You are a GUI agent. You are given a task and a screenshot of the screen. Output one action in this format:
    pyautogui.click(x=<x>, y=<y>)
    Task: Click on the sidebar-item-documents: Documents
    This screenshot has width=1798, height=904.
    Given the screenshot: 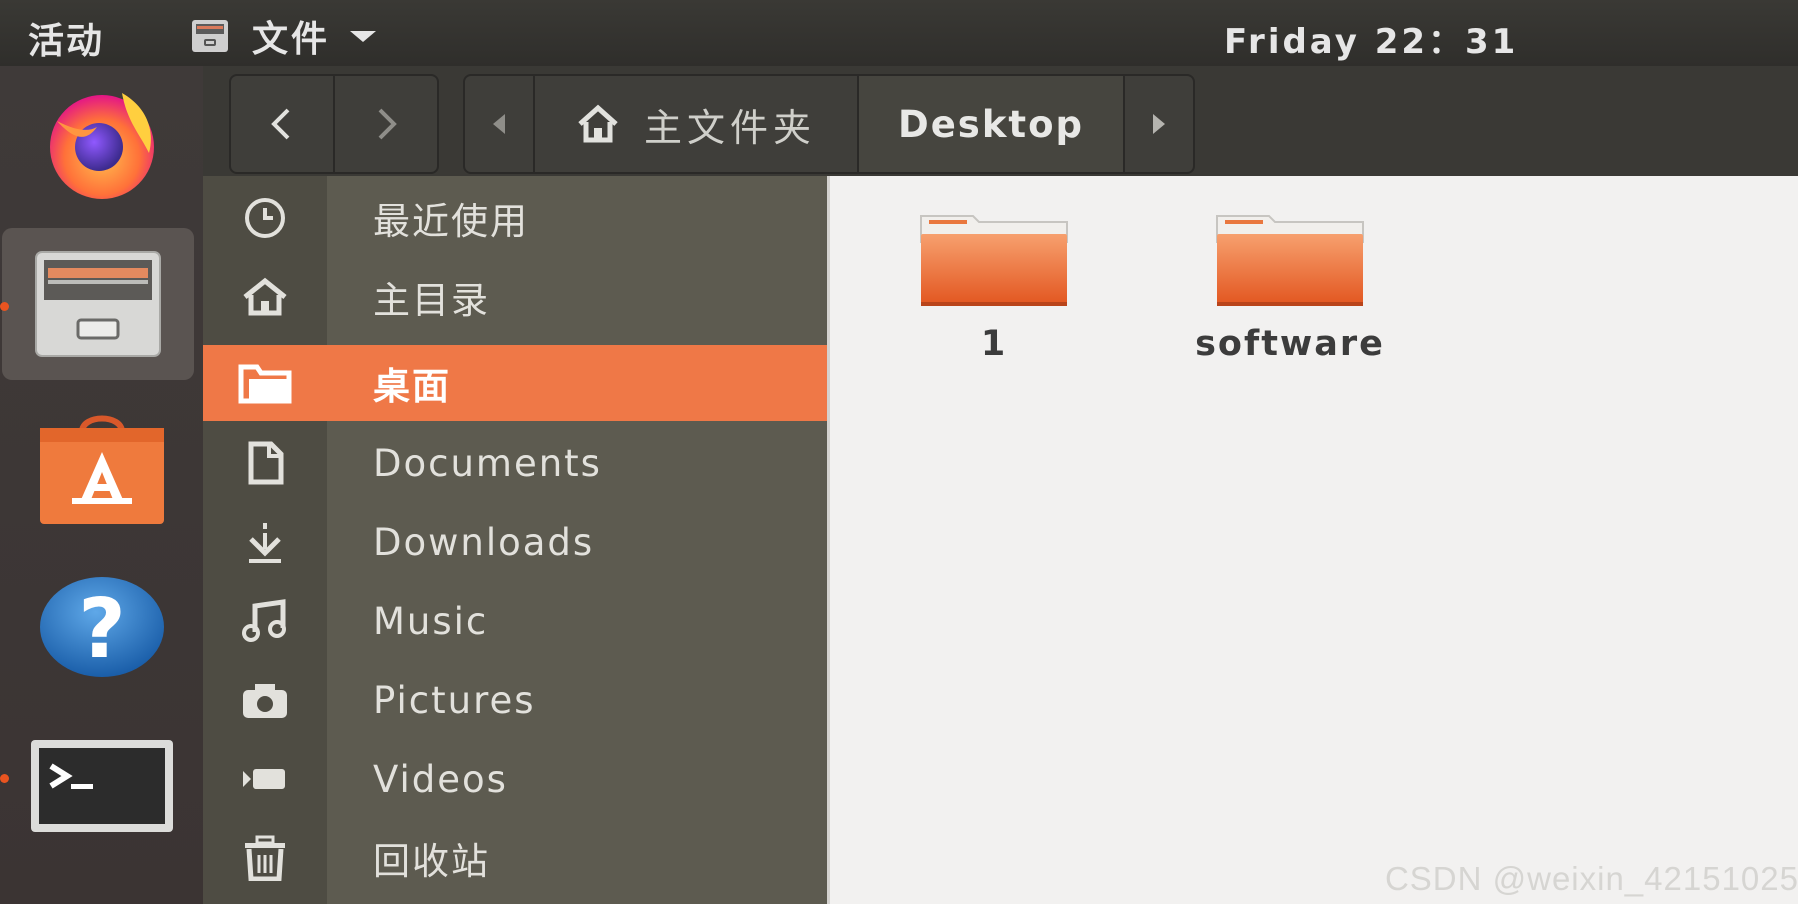 What is the action you would take?
    pyautogui.click(x=515, y=463)
    